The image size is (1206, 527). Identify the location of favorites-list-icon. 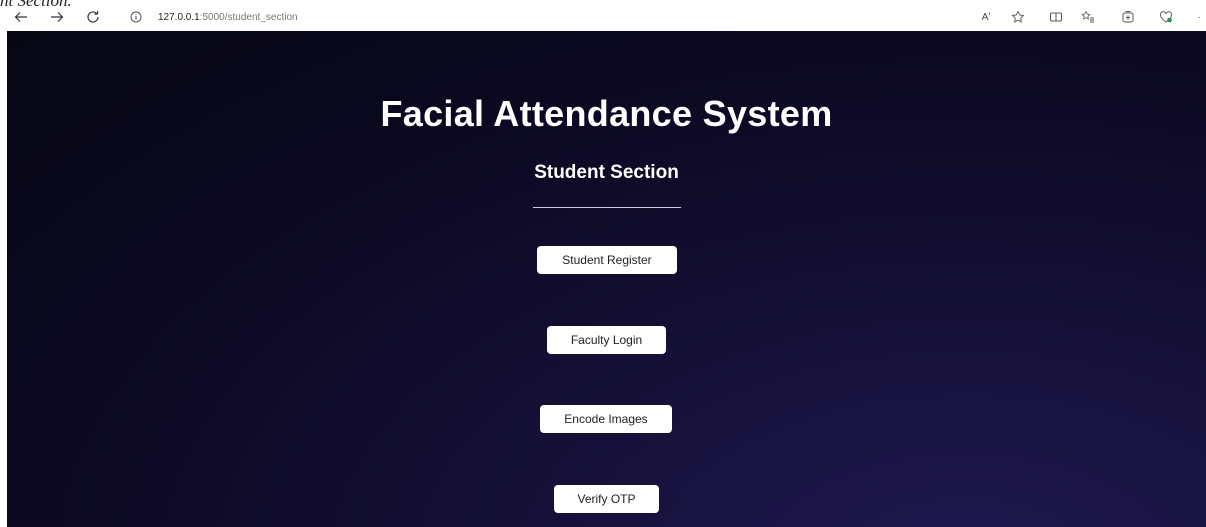
(1087, 16).